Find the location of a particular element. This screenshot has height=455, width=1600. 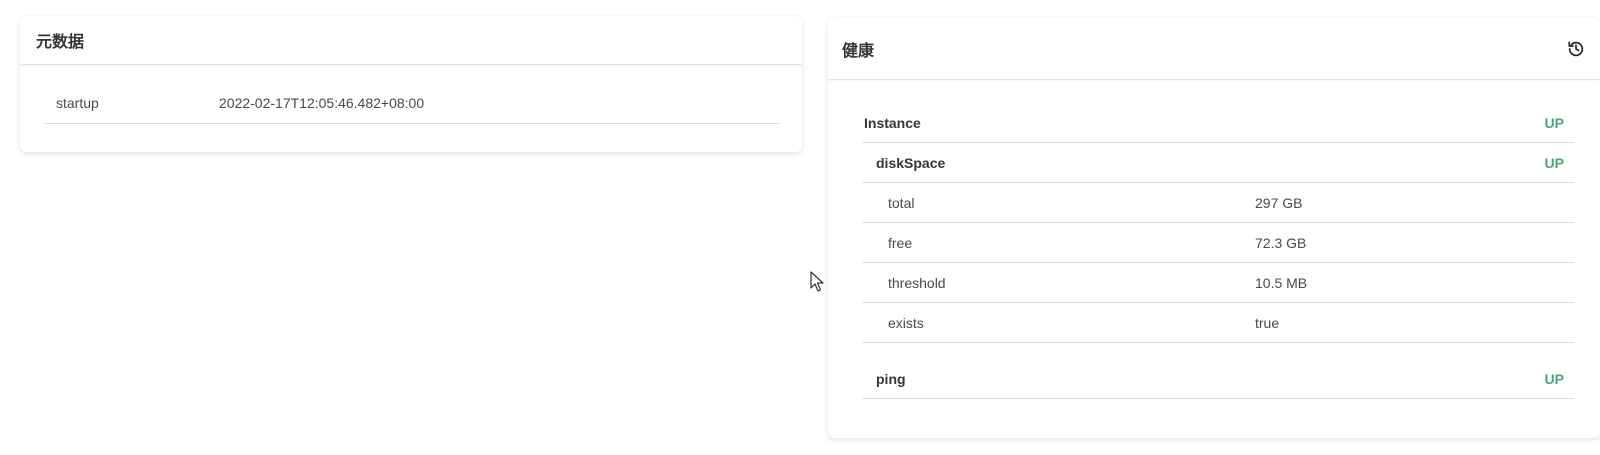

metadata-row: startup 2022-02-17T12:05:46.482+08:00 is located at coordinates (412, 104).